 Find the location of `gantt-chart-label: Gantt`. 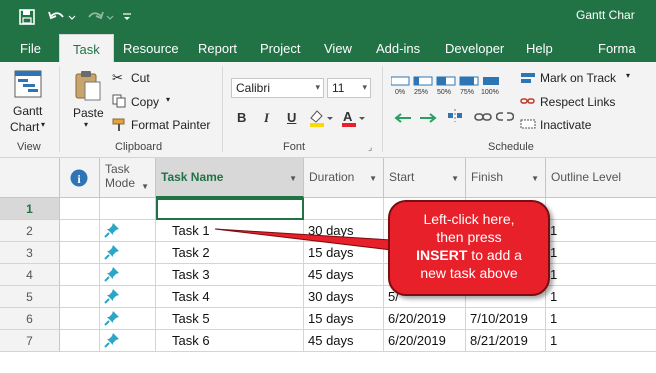

gantt-chart-label: Gantt is located at coordinates (27, 111).